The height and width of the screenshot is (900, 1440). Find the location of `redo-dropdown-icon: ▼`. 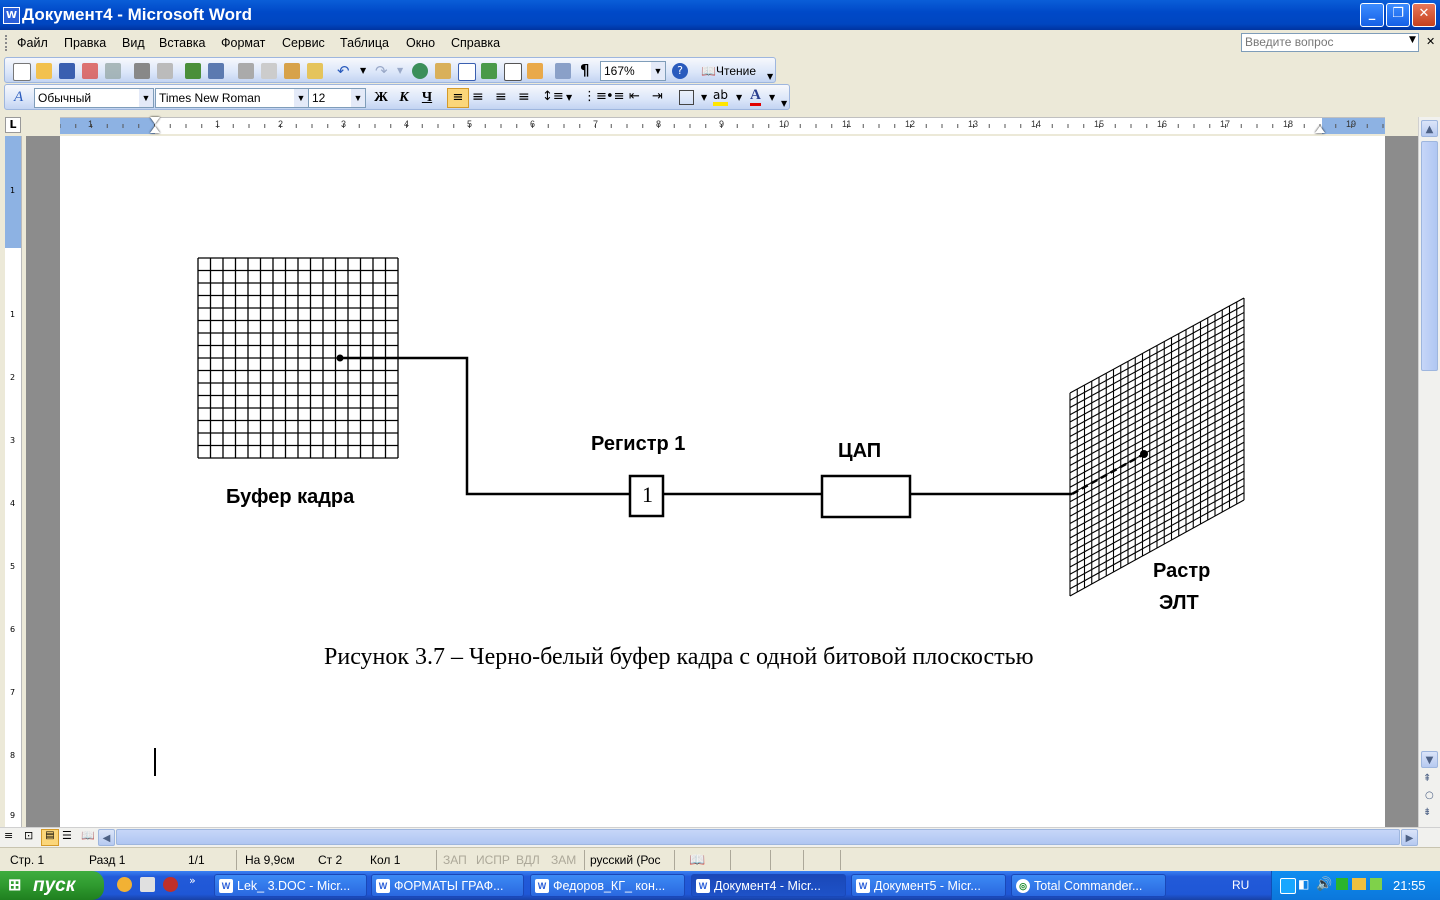

redo-dropdown-icon: ▼ is located at coordinates (400, 70).